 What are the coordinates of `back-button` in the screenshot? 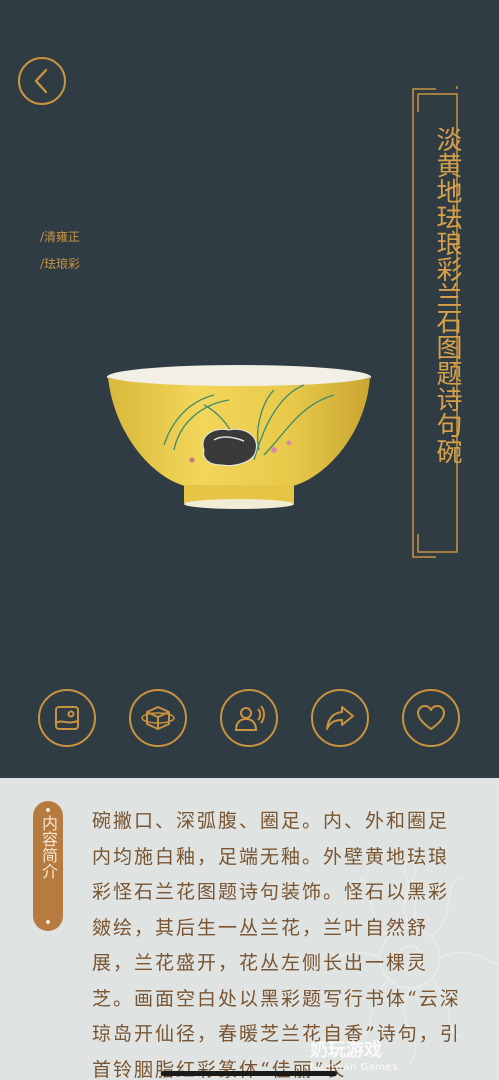 It's located at (42, 81).